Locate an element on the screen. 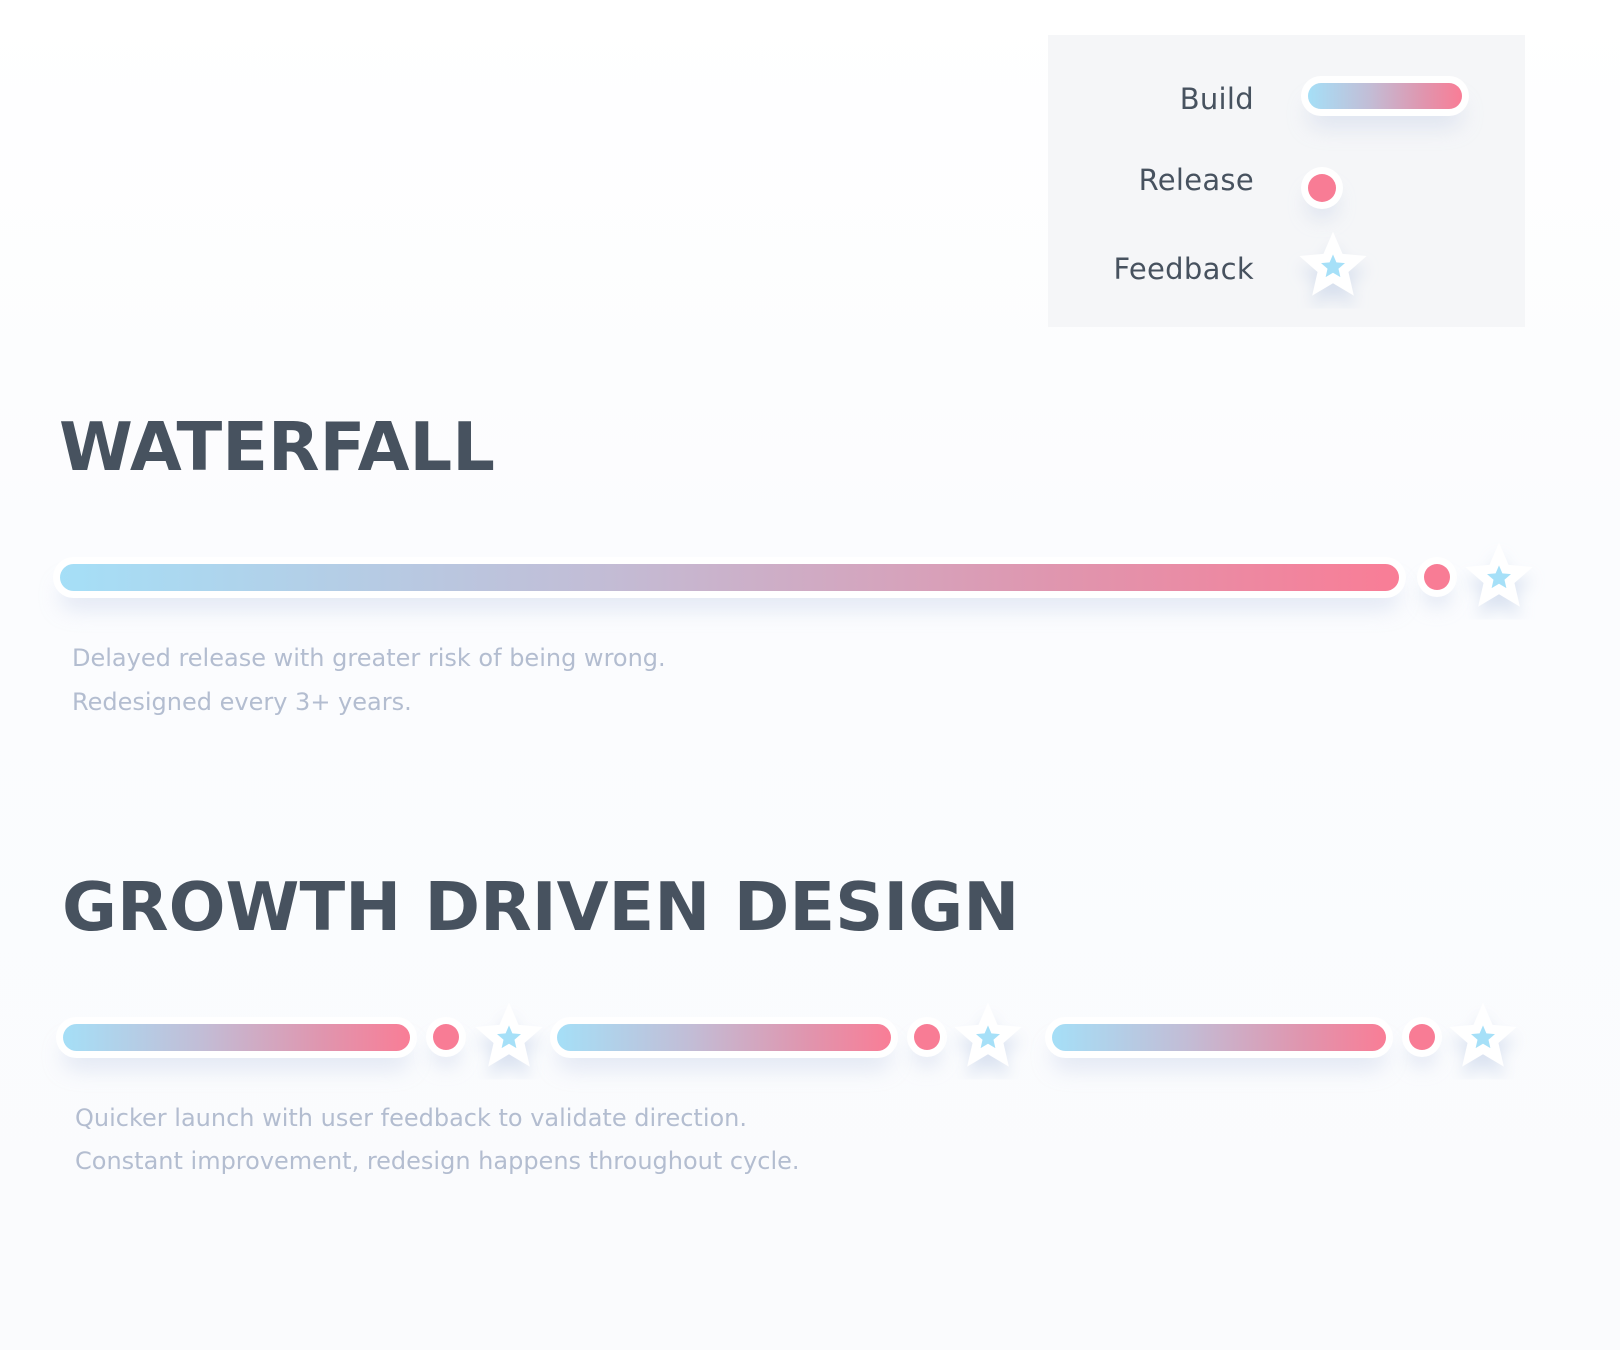 The height and width of the screenshot is (1350, 1620). legend-build-bar is located at coordinates (1385, 96).